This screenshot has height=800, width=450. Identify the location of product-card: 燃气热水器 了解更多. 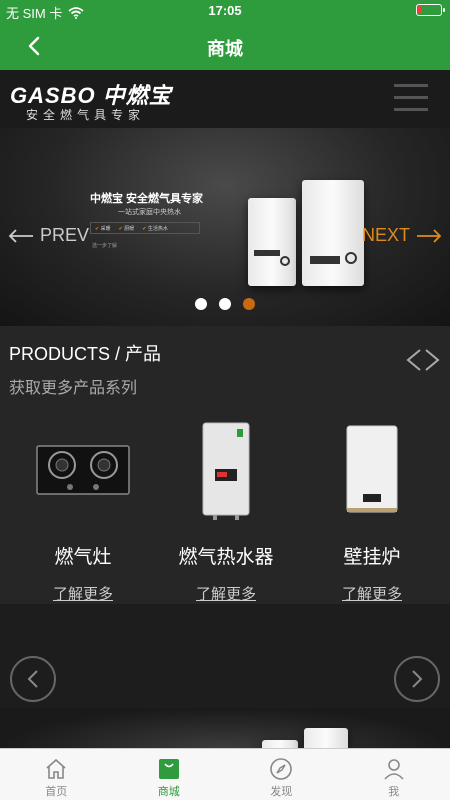
(226, 510).